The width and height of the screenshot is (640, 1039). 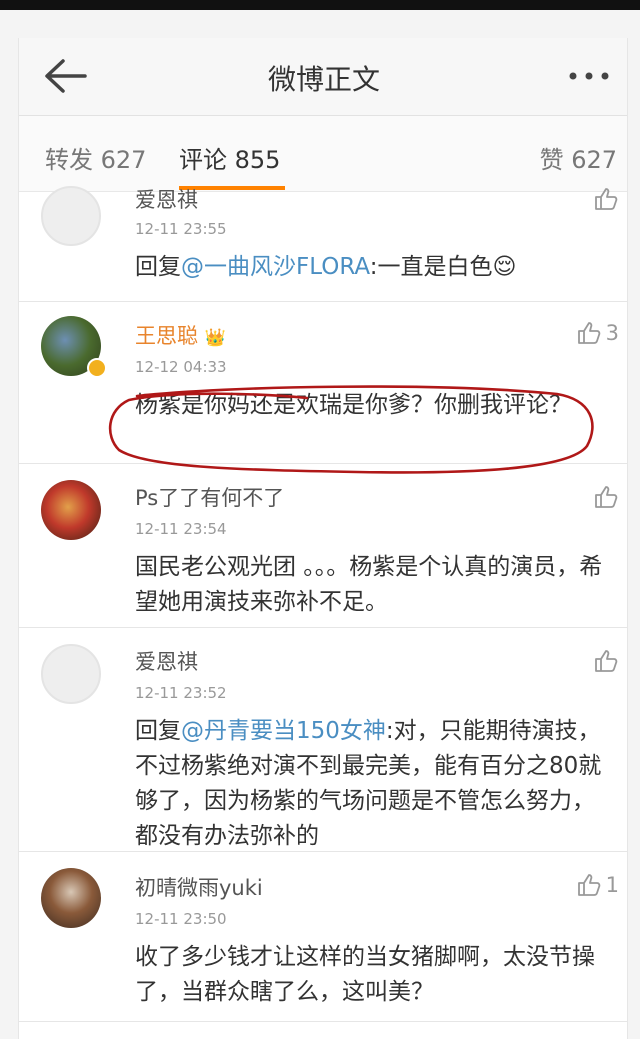 What do you see at coordinates (431, 267) in the screenshot?
I see `comment-body: :一直是白色` at bounding box center [431, 267].